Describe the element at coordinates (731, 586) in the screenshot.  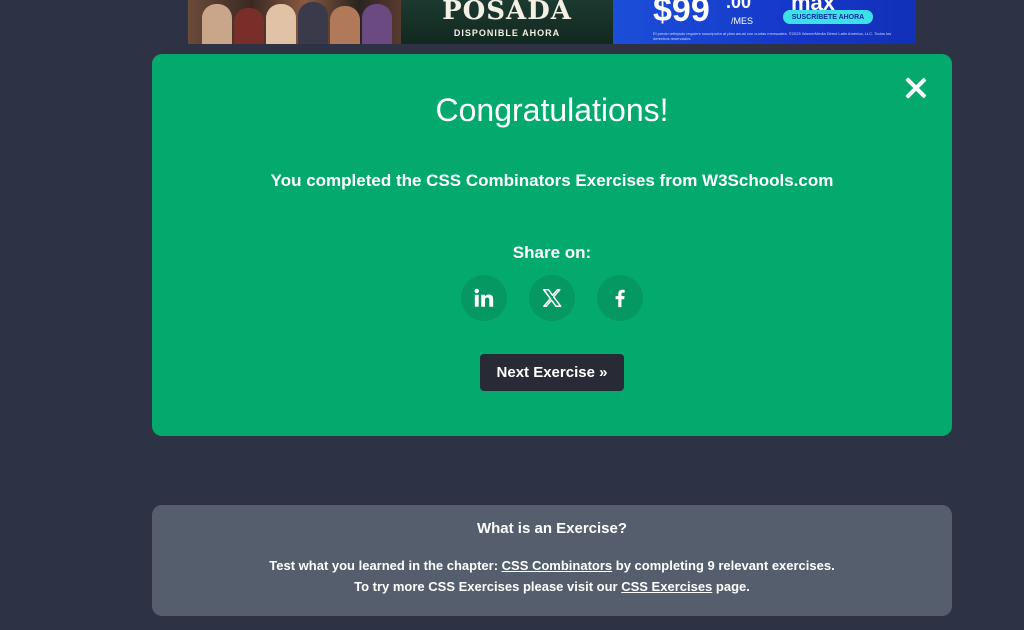
I see `info-line-2-suffix: page.` at that location.